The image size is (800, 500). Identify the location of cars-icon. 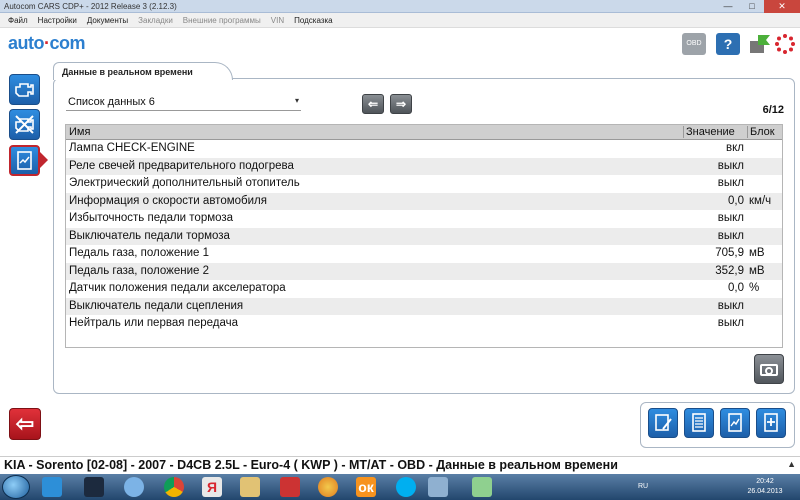
(290, 487).